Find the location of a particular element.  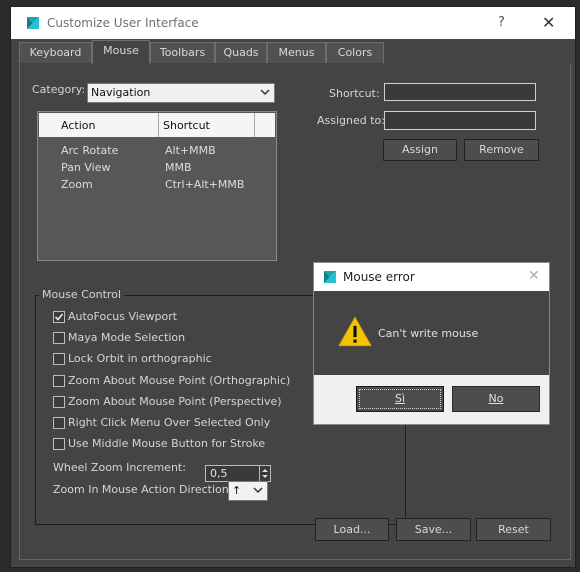

wheel-zoom-label: Wheel Zoom Increment: is located at coordinates (119, 467).